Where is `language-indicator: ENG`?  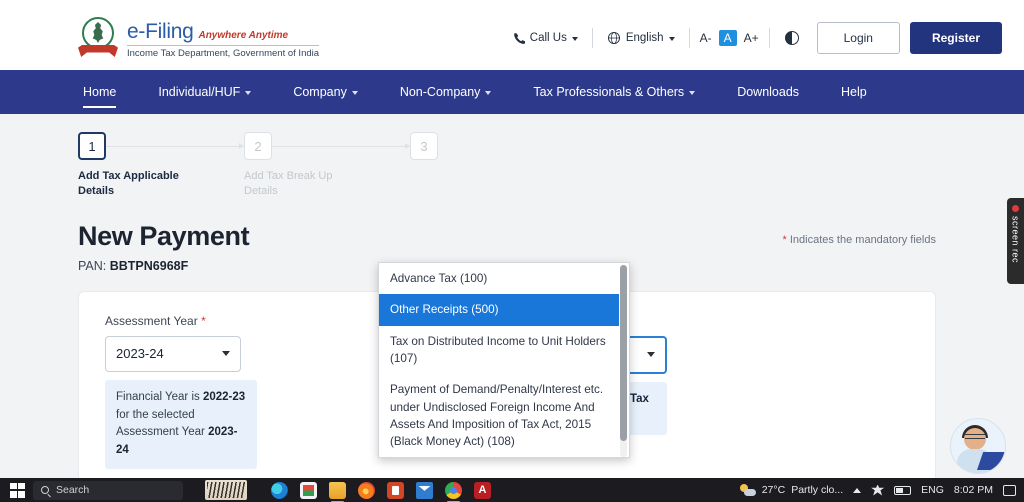 language-indicator: ENG is located at coordinates (932, 490).